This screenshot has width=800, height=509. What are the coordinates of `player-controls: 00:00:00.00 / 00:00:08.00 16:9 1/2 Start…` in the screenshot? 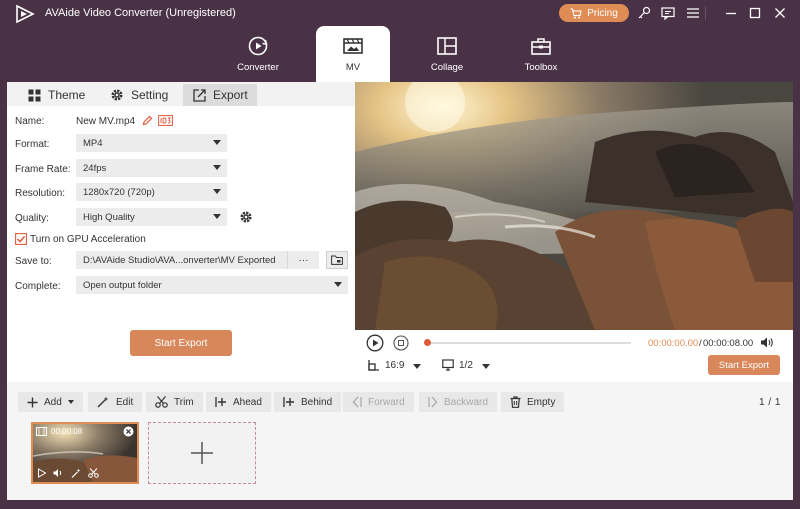 It's located at (574, 356).